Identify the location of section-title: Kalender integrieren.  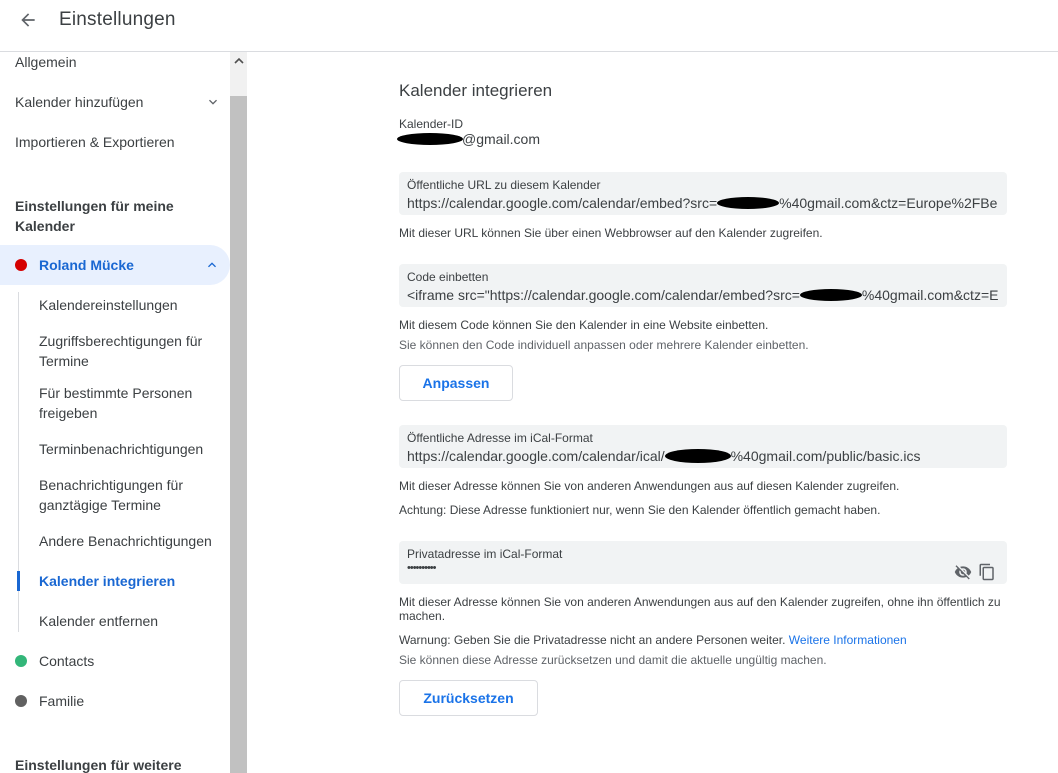
(476, 90).